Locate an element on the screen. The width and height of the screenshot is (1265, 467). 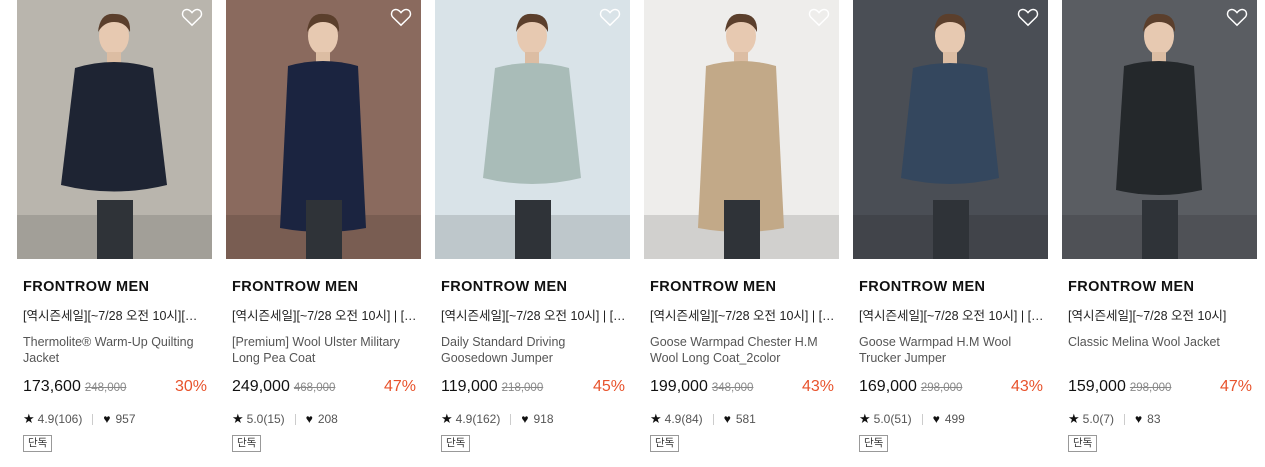
review-meta: ★ 4.9(84) ♥ 581 is located at coordinates (741, 419).